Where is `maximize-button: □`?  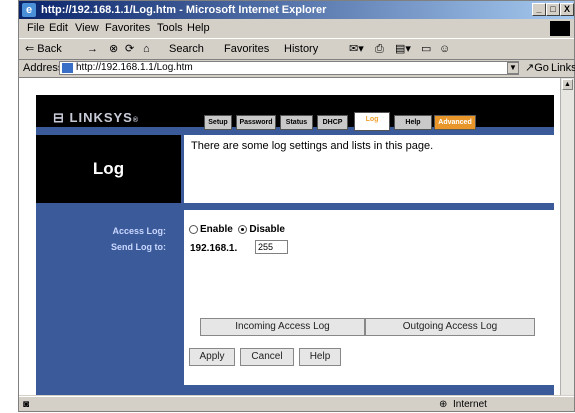 maximize-button: □ is located at coordinates (553, 9).